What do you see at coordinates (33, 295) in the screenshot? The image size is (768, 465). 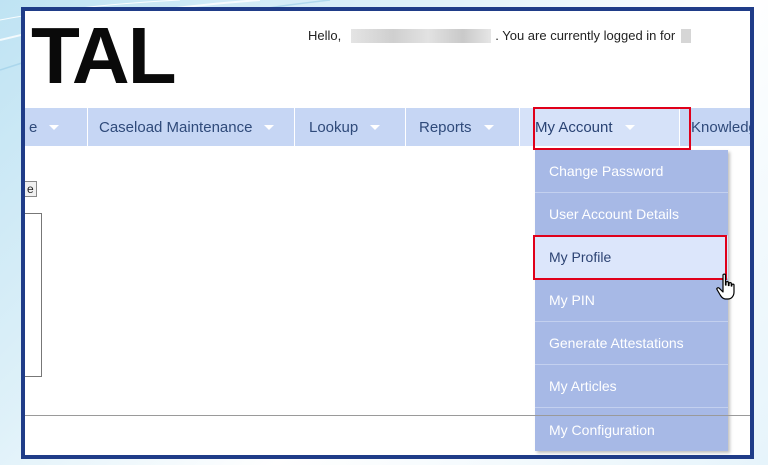 I see `partial-text-area` at bounding box center [33, 295].